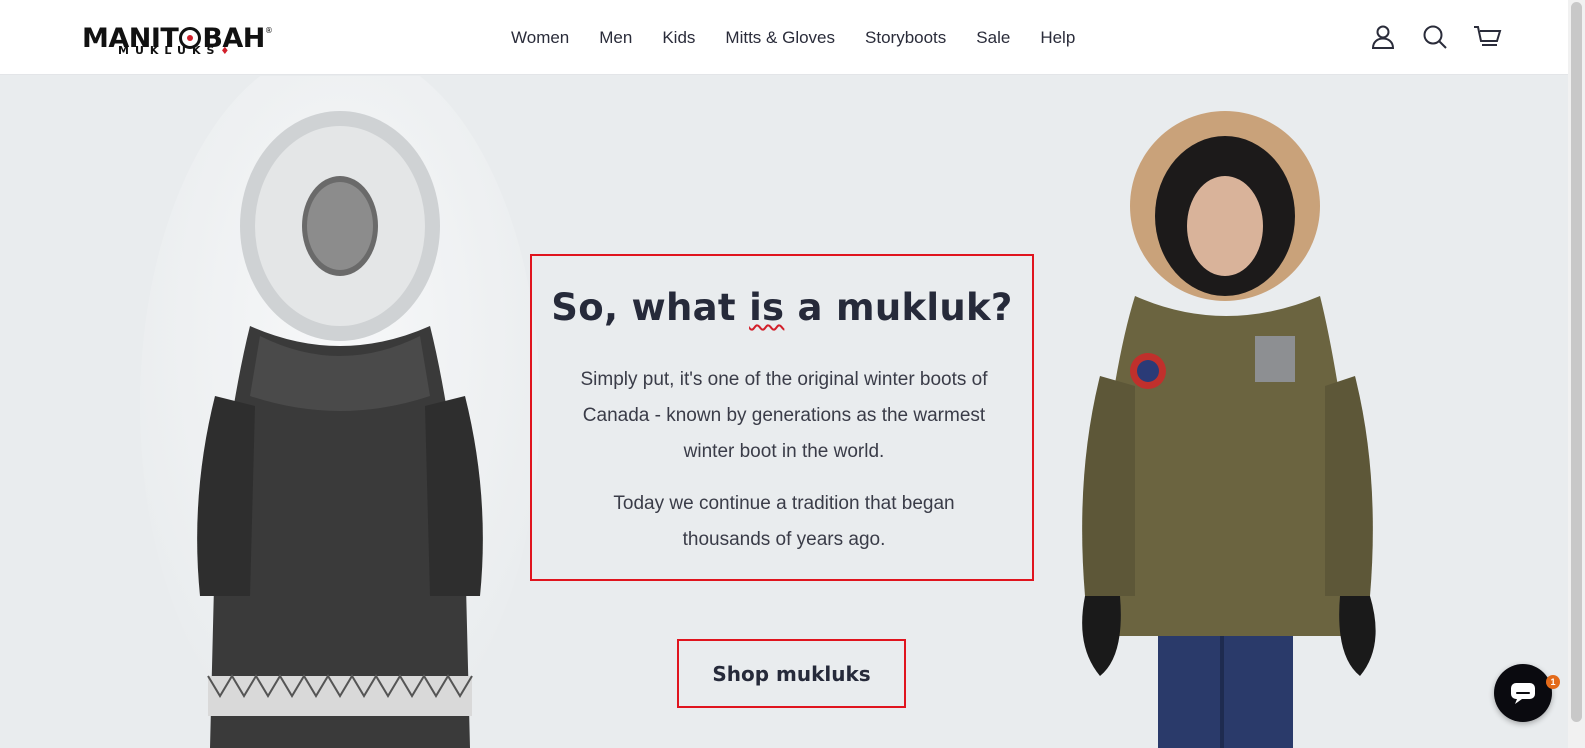 The width and height of the screenshot is (1585, 748). Describe the element at coordinates (1057, 38) in the screenshot. I see `nav-item-help: Help` at that location.